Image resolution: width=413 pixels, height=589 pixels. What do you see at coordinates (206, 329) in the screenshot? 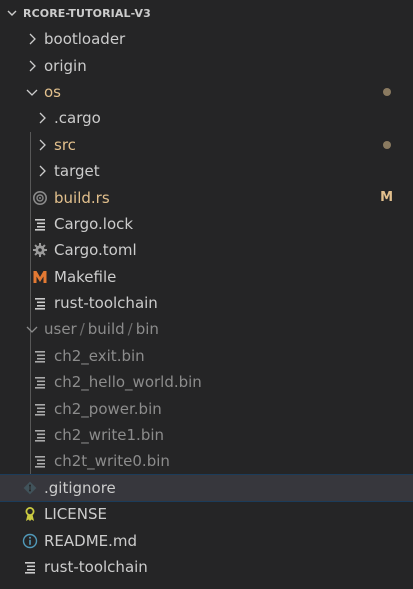
I see `tree-folder-user-build-bin: user / build / bin` at bounding box center [206, 329].